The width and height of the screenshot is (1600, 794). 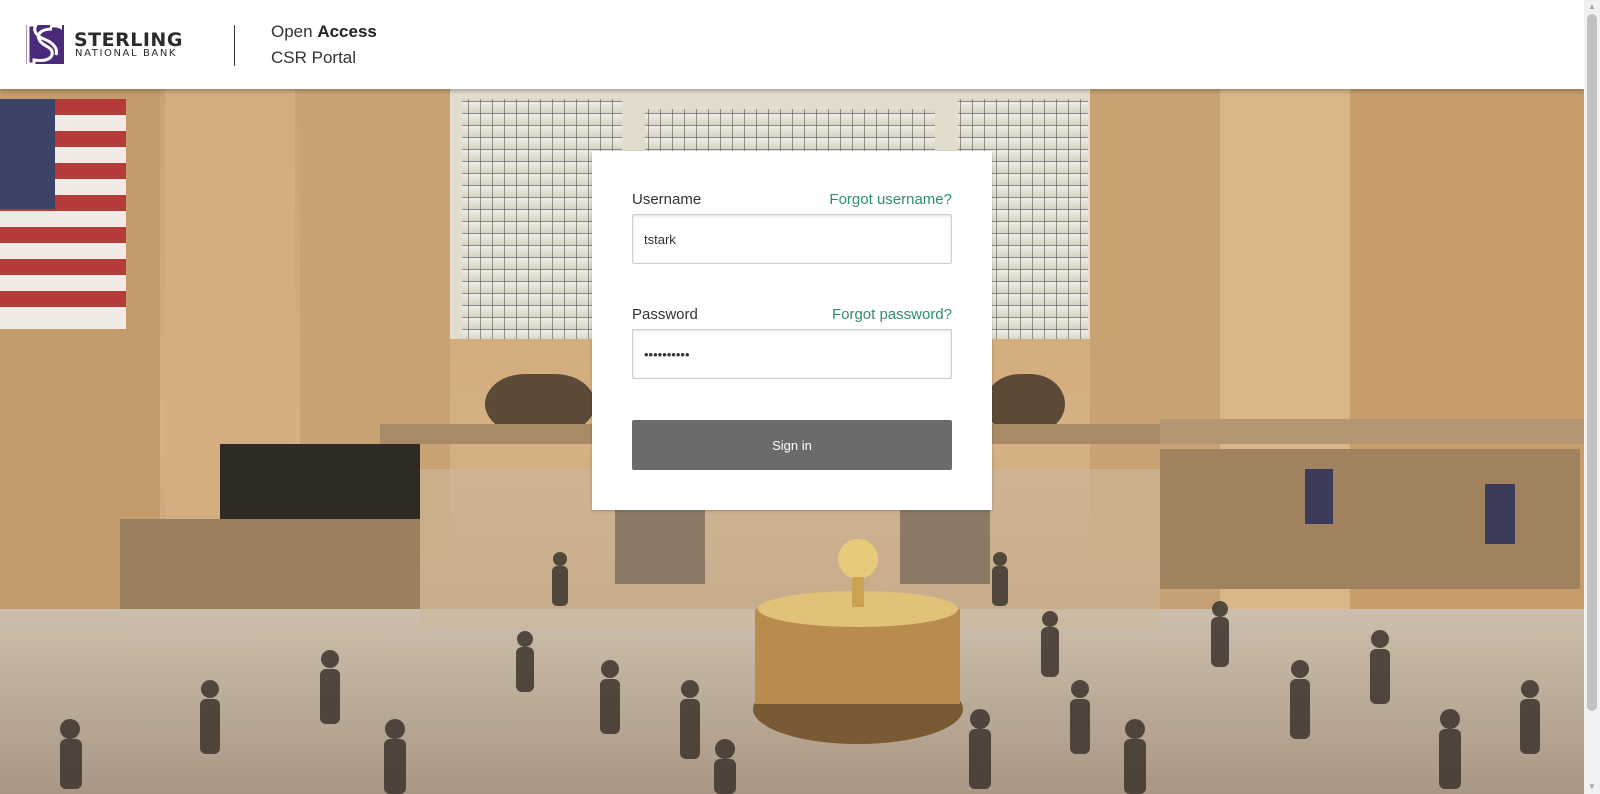 I want to click on portal-title: Open Access, so click(x=324, y=32).